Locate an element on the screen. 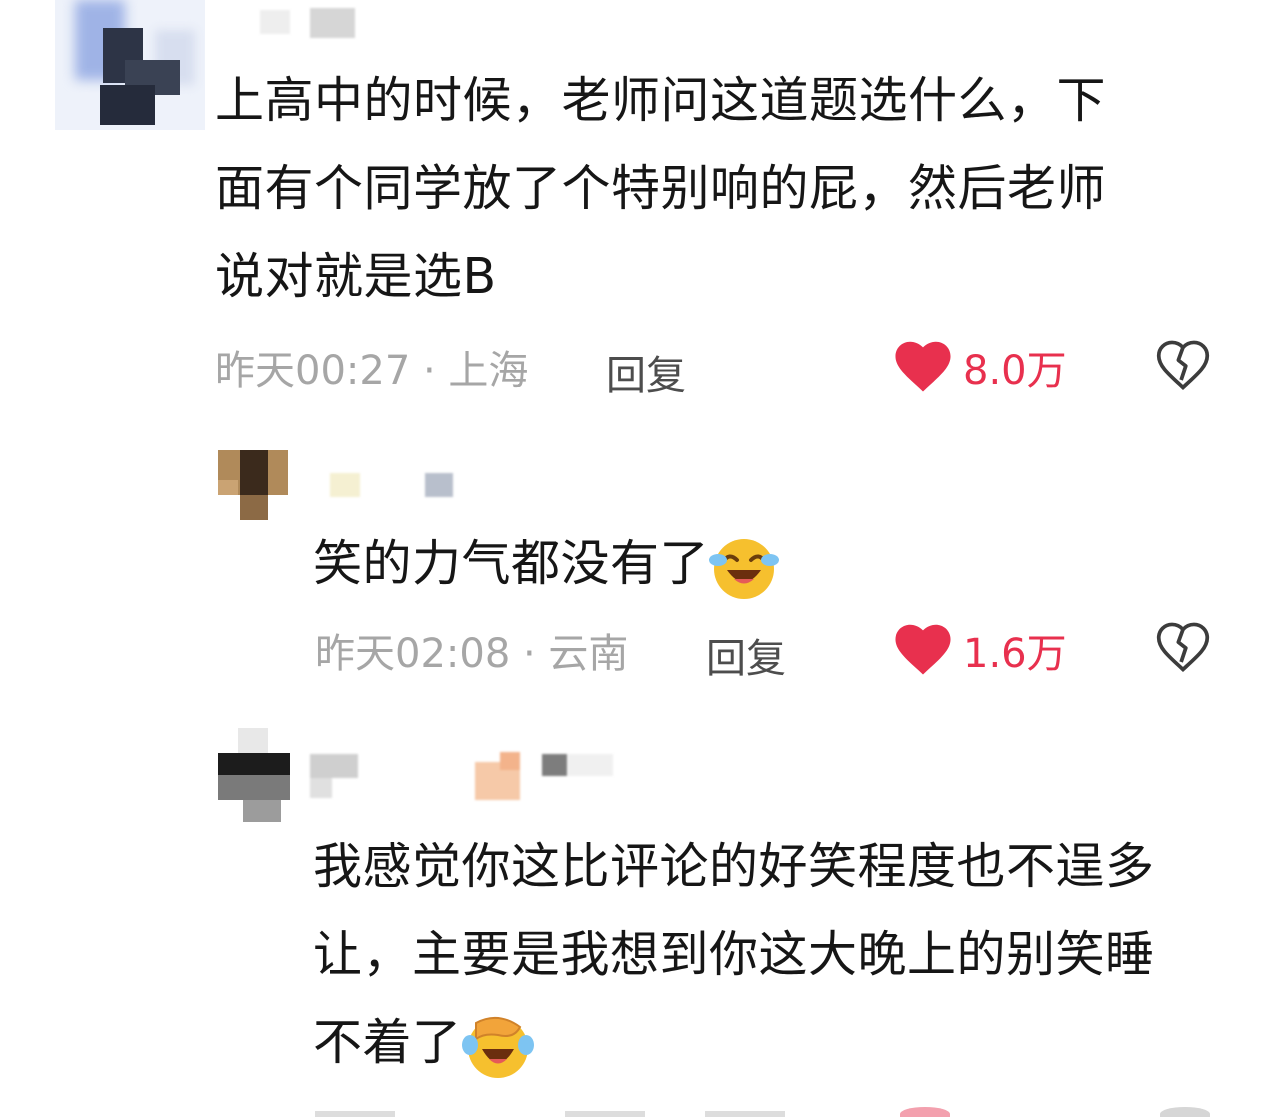 The width and height of the screenshot is (1280, 1117). comment-line: 说对就是选B is located at coordinates (356, 276).